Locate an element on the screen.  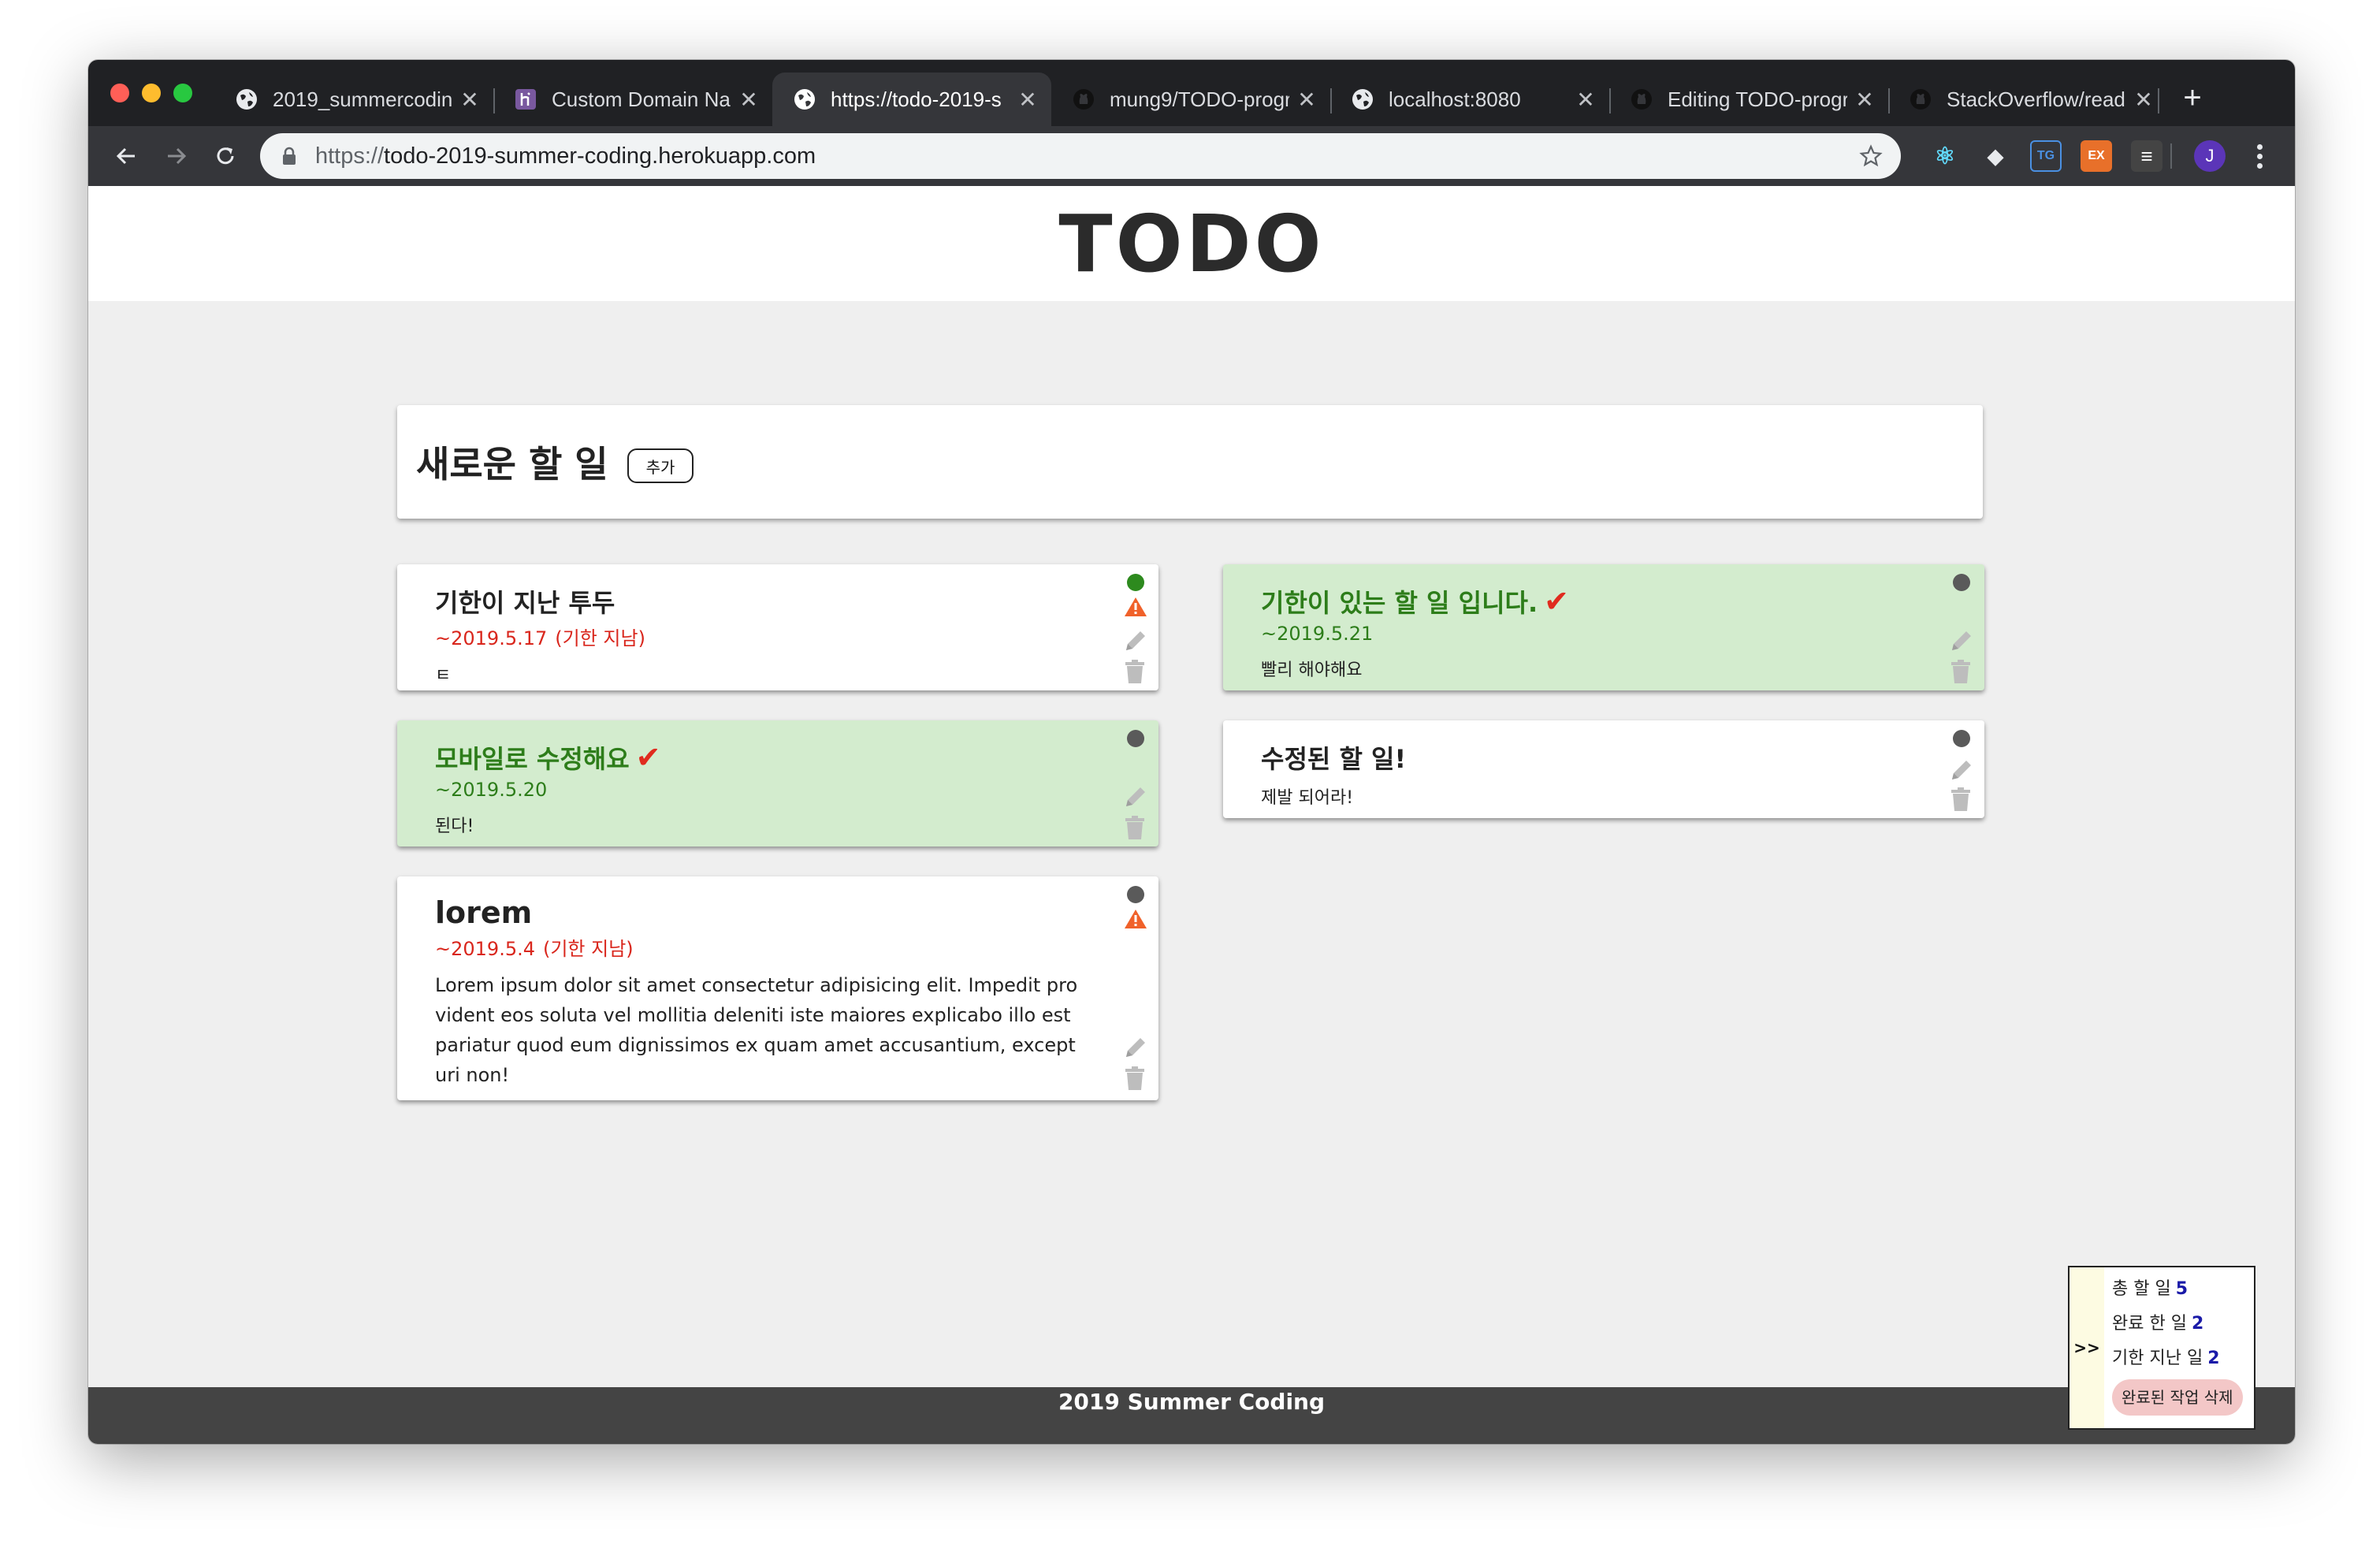
browser-tab: Editing TODO-progr ✕ is located at coordinates (1749, 99).